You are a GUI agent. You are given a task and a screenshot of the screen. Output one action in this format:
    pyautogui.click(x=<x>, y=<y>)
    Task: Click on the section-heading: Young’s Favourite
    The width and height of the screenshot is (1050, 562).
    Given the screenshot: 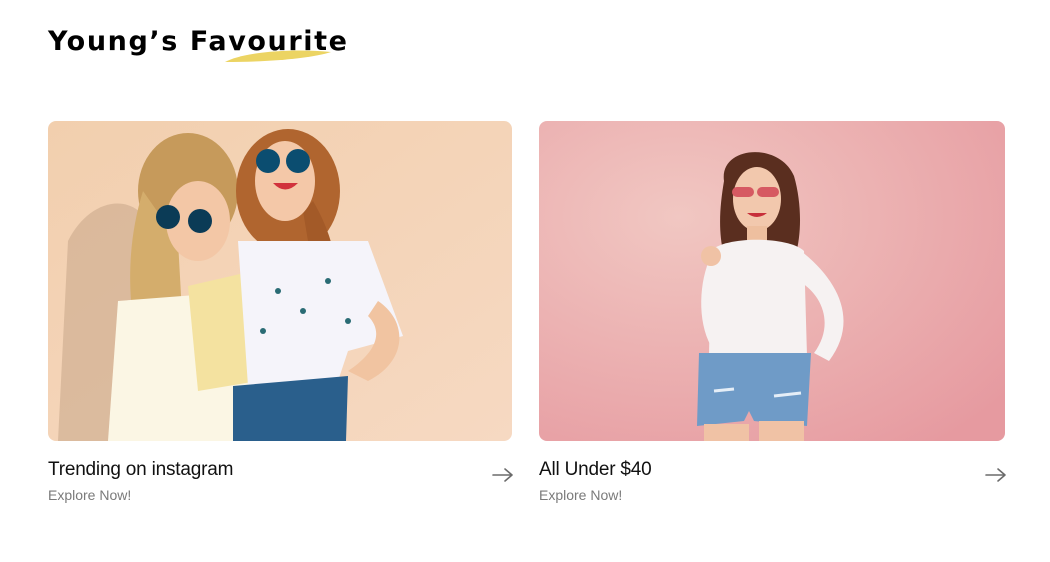 What is the action you would take?
    pyautogui.click(x=198, y=46)
    